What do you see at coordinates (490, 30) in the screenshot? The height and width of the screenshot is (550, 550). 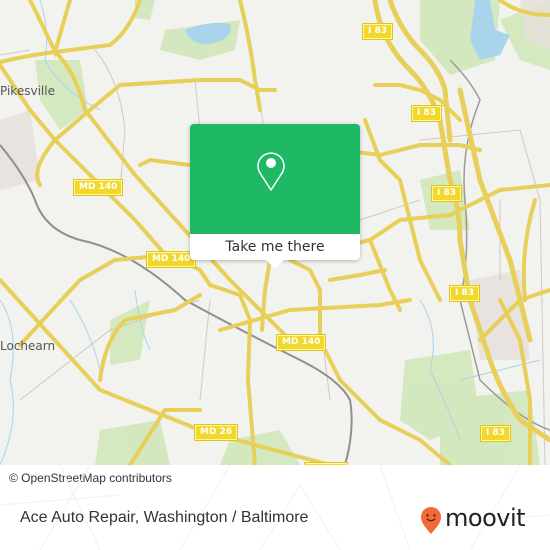 I see `reservoir` at bounding box center [490, 30].